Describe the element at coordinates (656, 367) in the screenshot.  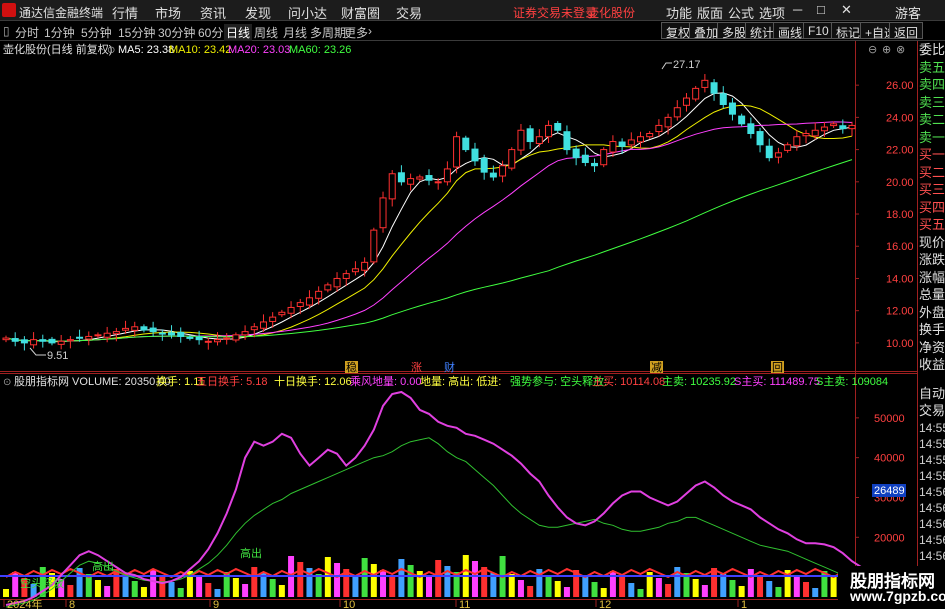
I see `marker-reduce: 减` at that location.